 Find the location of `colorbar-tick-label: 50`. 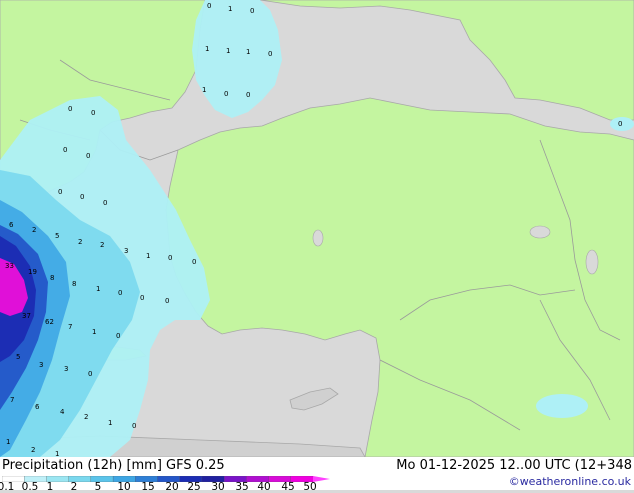

colorbar-tick-label: 50 is located at coordinates (310, 487).